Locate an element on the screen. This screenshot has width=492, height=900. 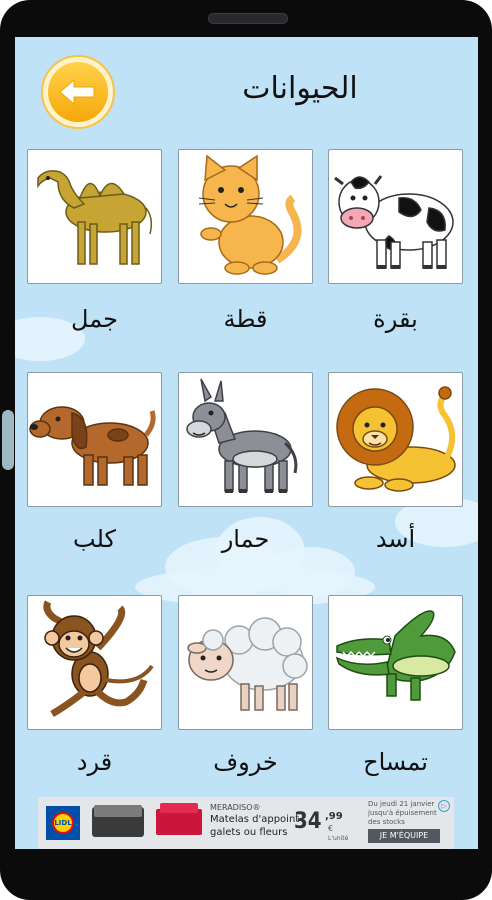
card-sheep is located at coordinates (245, 662).